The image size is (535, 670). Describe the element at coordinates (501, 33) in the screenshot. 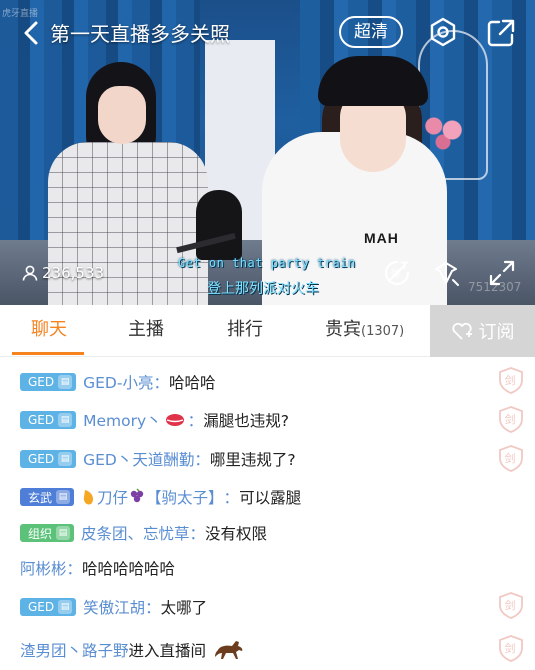

I see `share-icon` at that location.